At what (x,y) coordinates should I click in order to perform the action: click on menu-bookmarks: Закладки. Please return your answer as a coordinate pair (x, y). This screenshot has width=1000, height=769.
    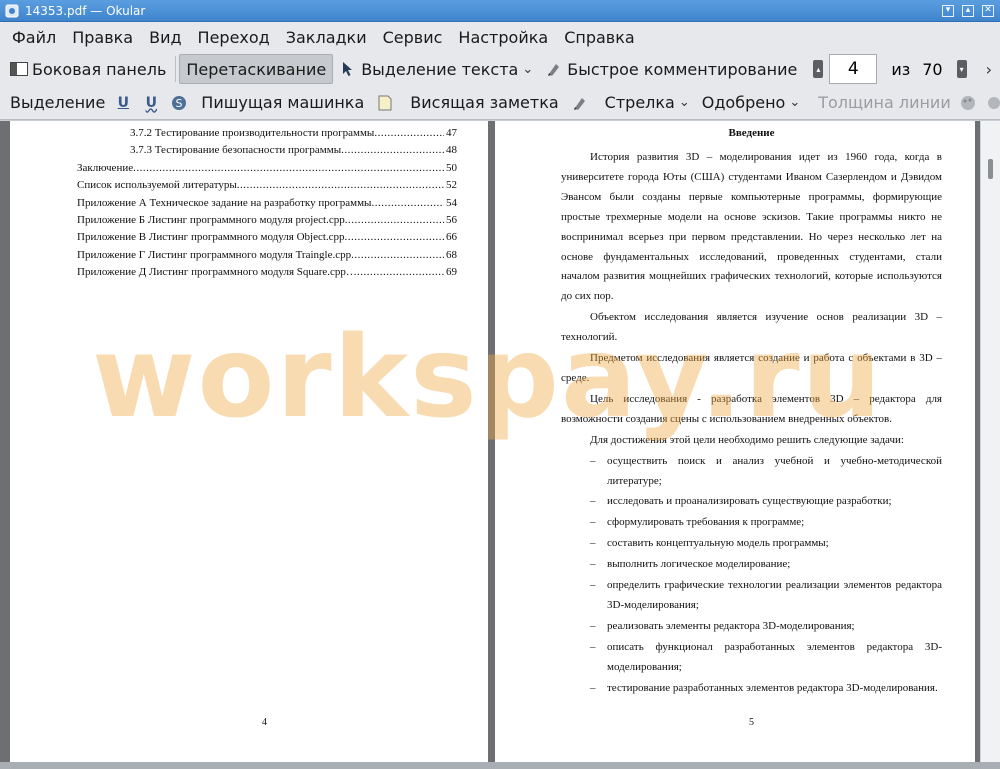
    Looking at the image, I should click on (326, 37).